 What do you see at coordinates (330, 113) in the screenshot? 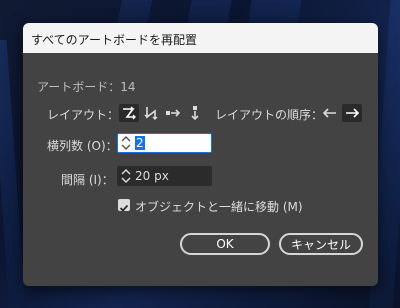
I see `arrow-left-icon` at bounding box center [330, 113].